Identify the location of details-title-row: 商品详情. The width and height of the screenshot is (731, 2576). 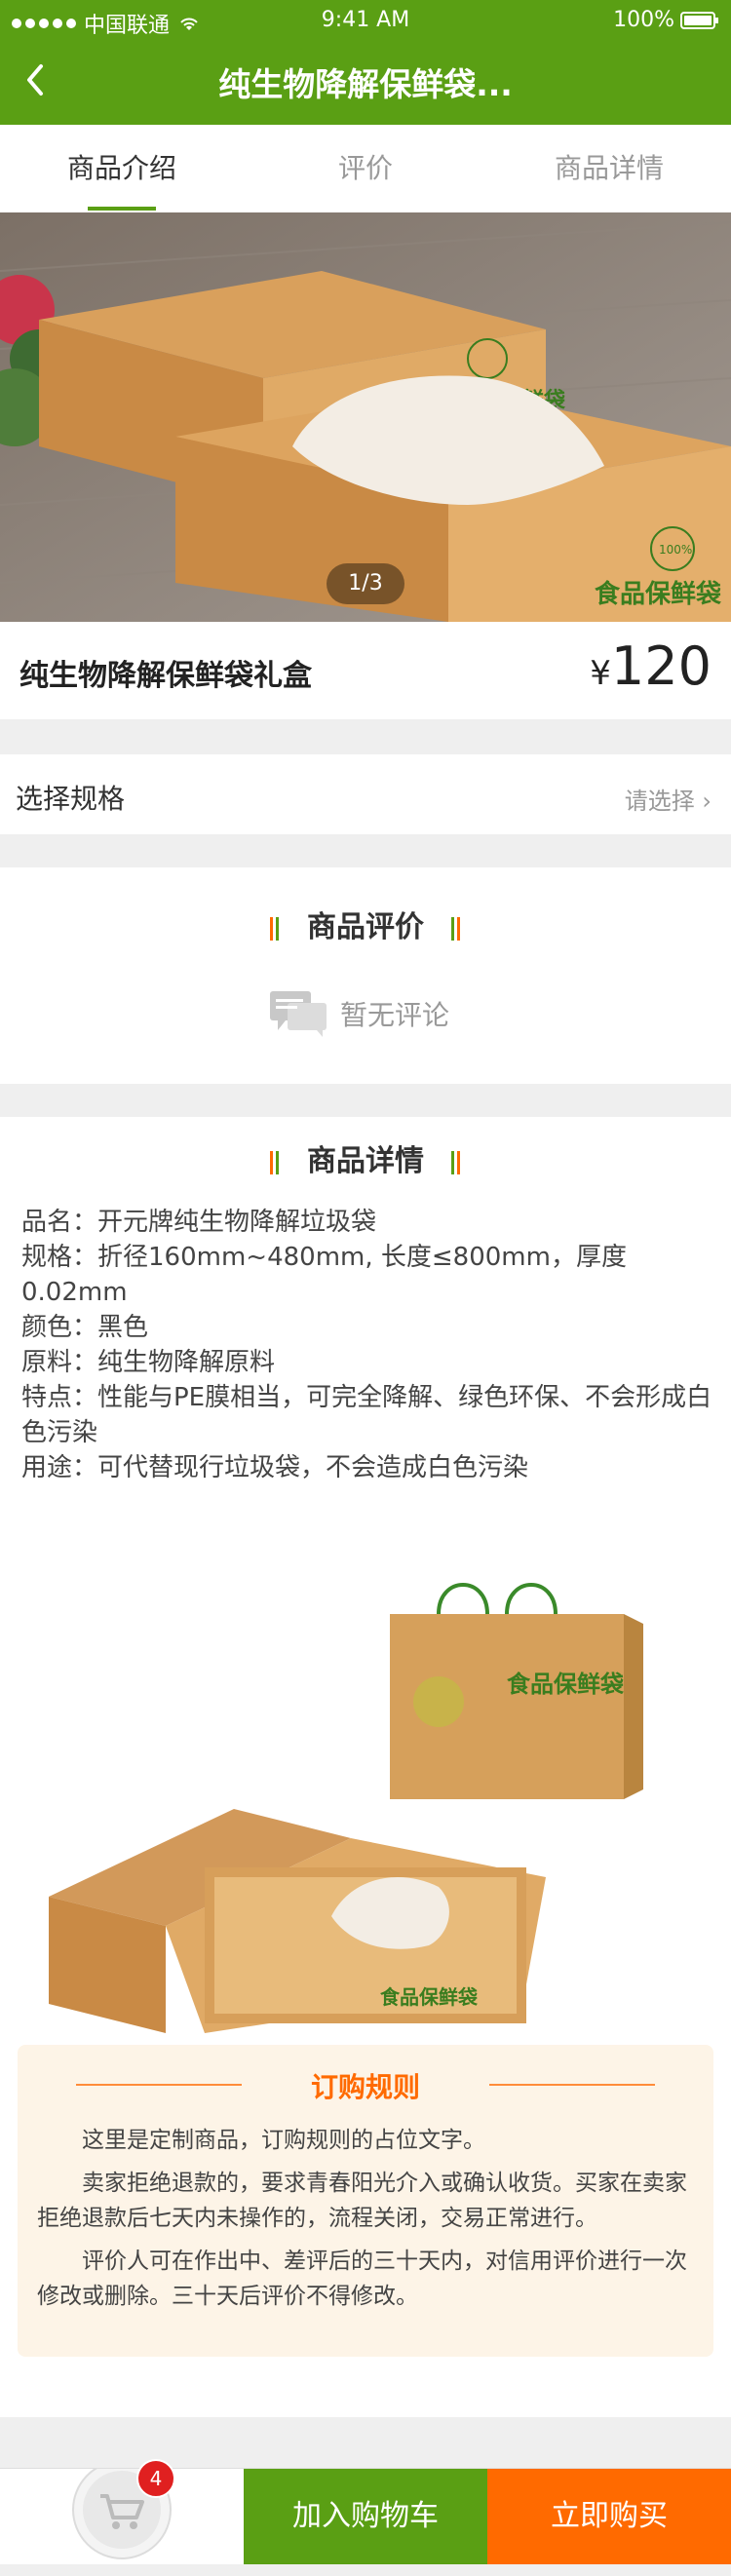
(365, 1157).